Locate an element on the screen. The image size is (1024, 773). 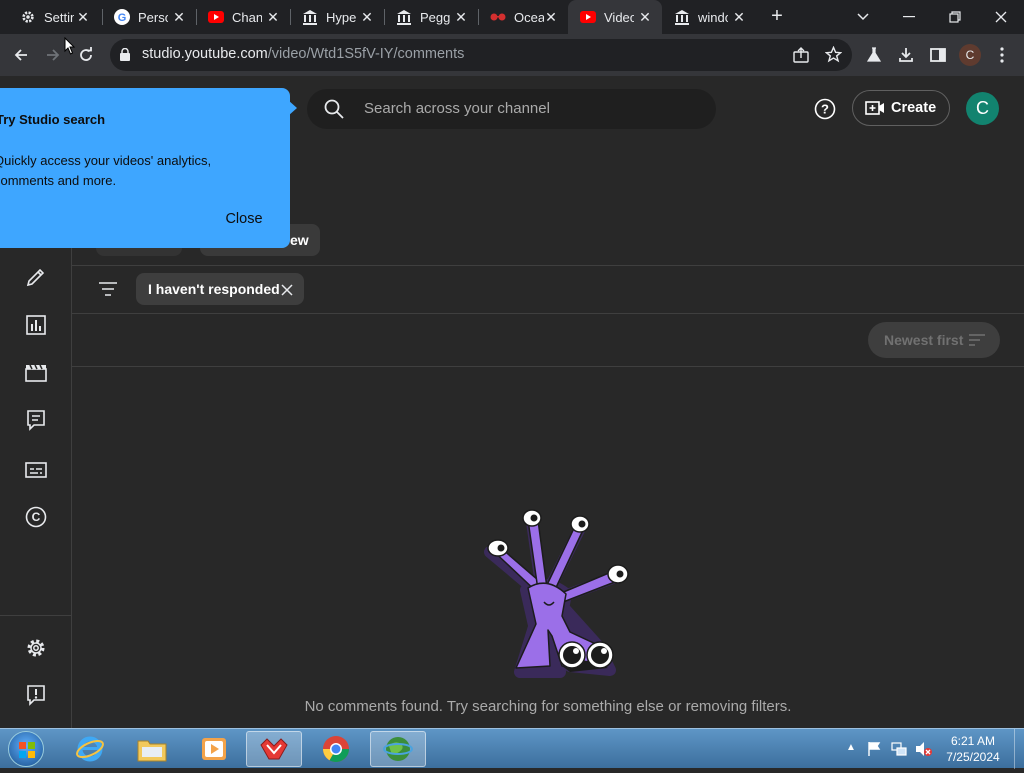
popover-arrow is located at coordinates (292, 108).